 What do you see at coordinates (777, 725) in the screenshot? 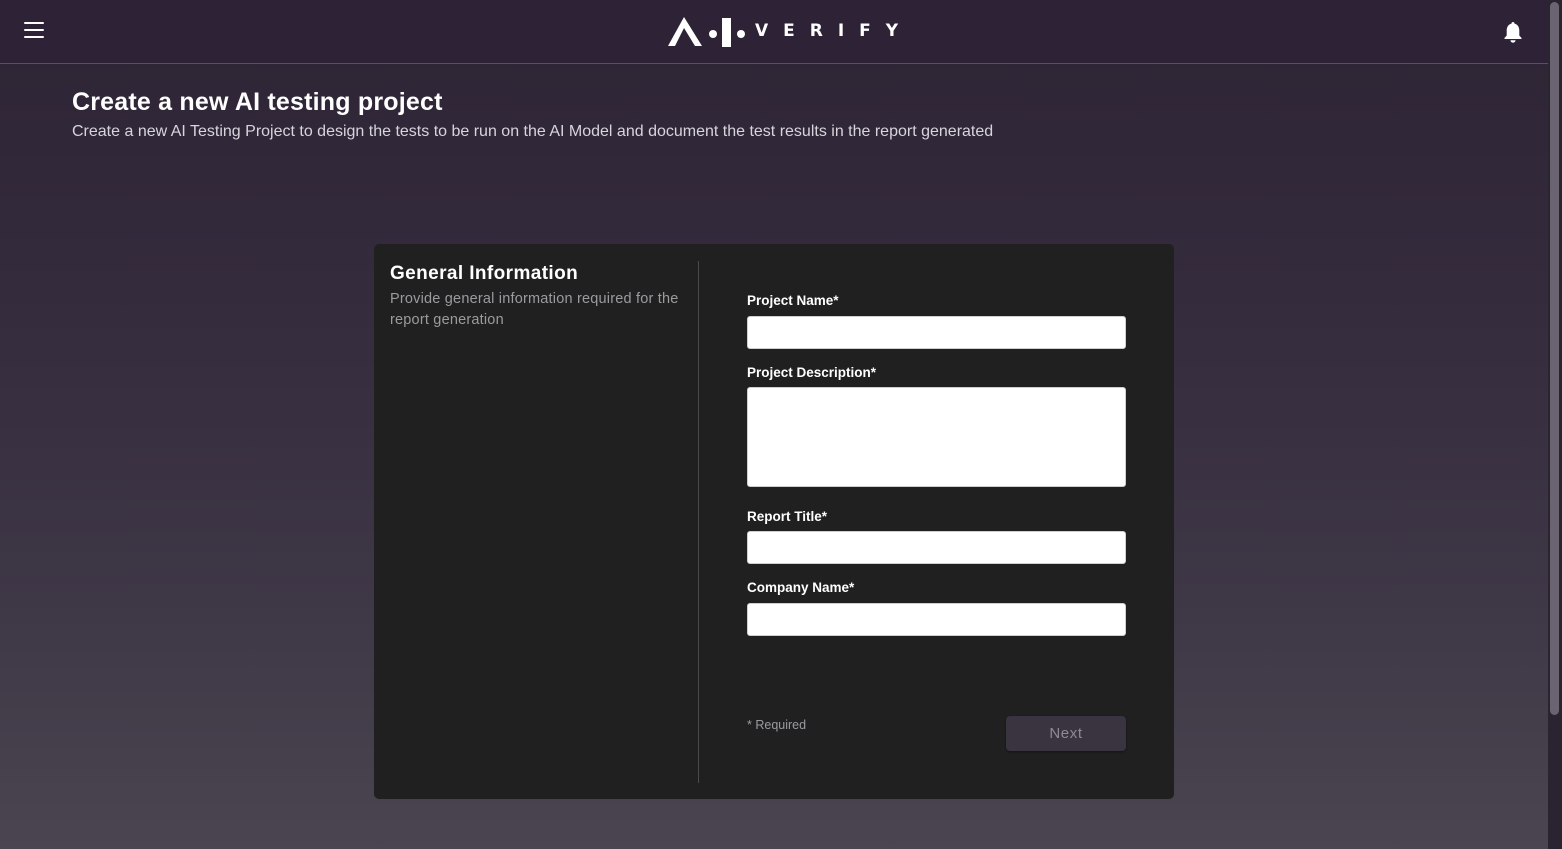
I see `required-note: * Required` at bounding box center [777, 725].